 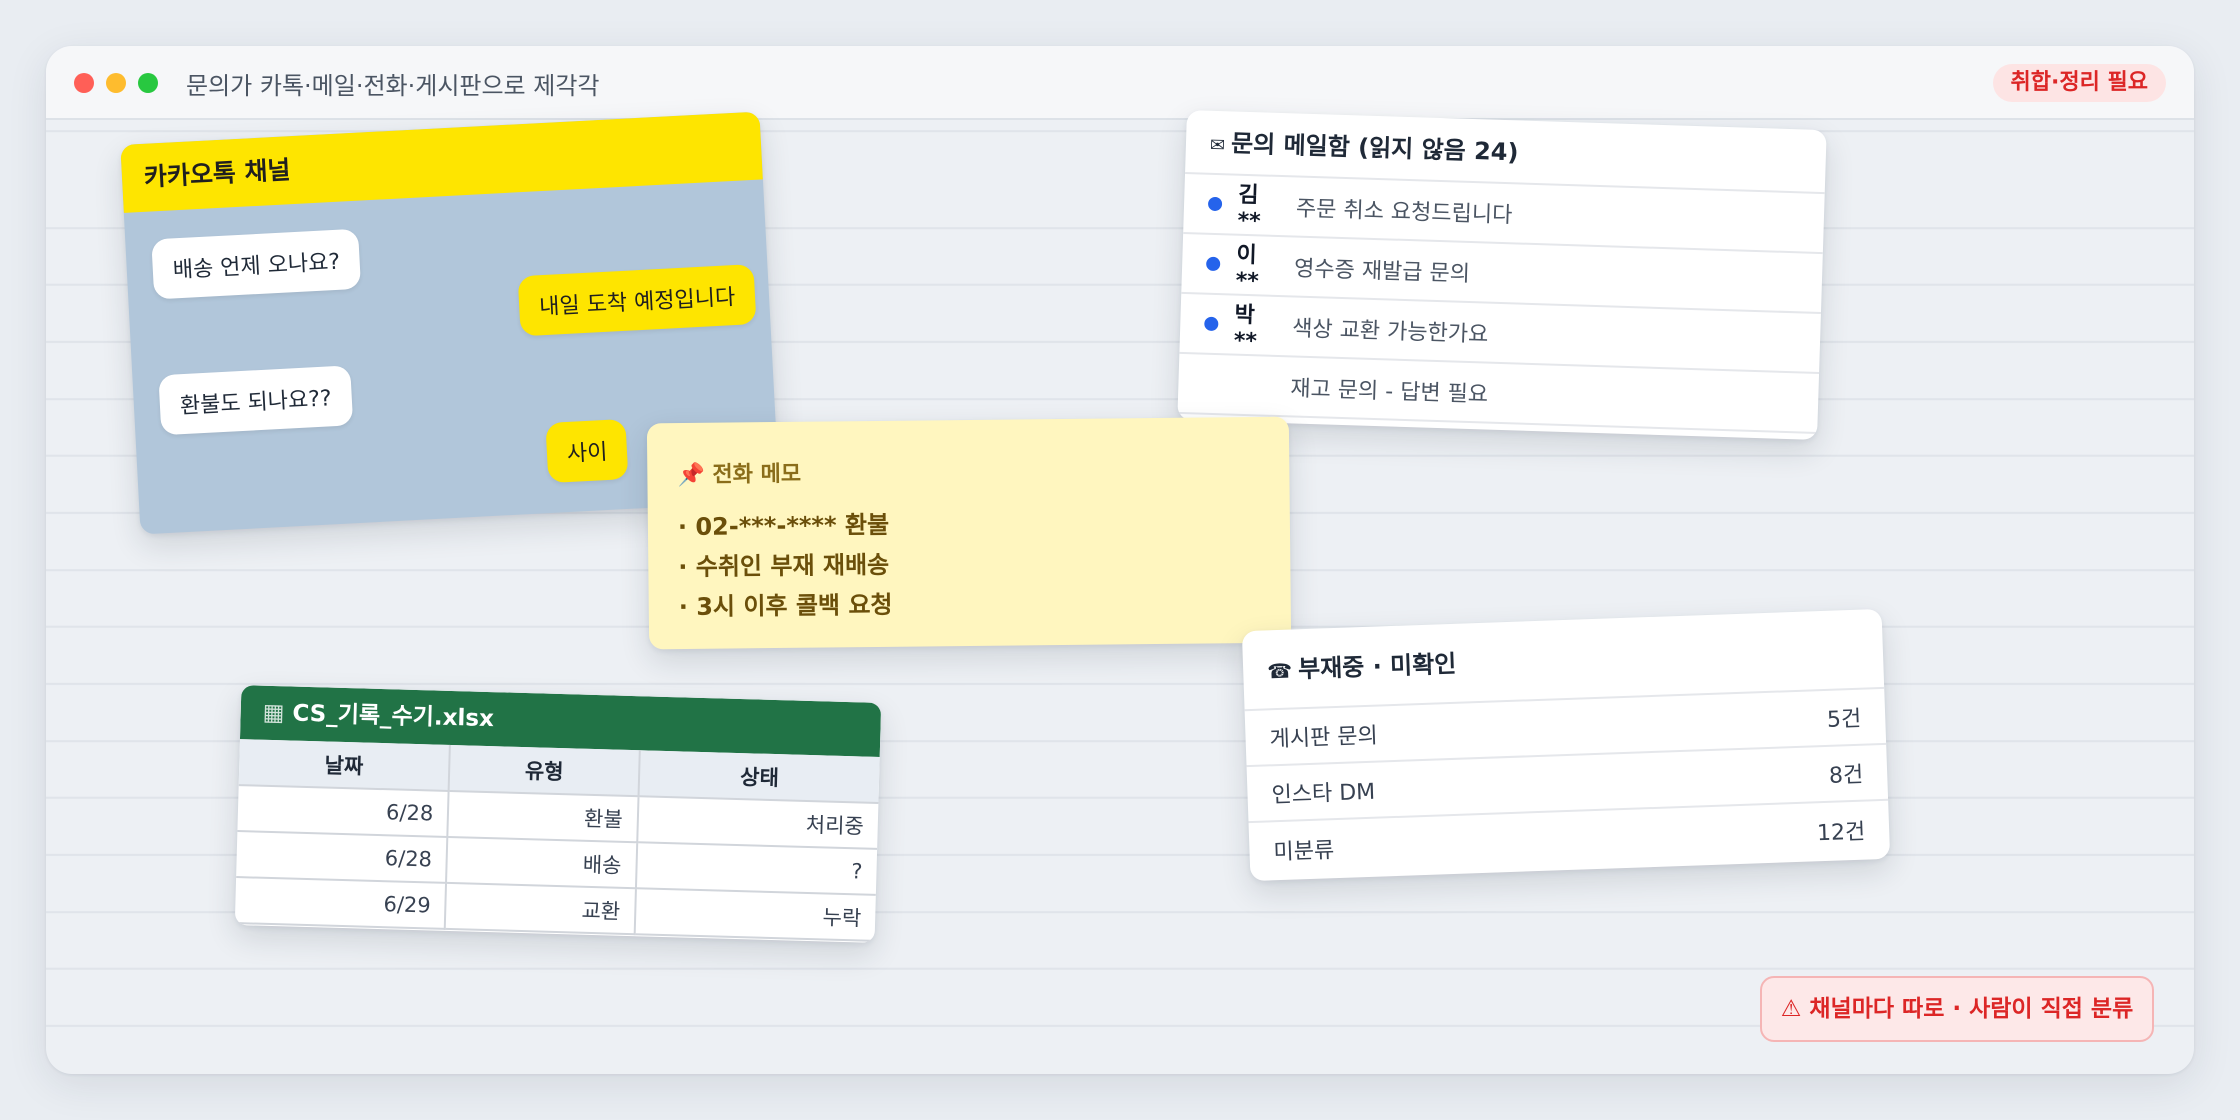 I want to click on mail-subject: 영수증 재발급 문의, so click(x=1382, y=271).